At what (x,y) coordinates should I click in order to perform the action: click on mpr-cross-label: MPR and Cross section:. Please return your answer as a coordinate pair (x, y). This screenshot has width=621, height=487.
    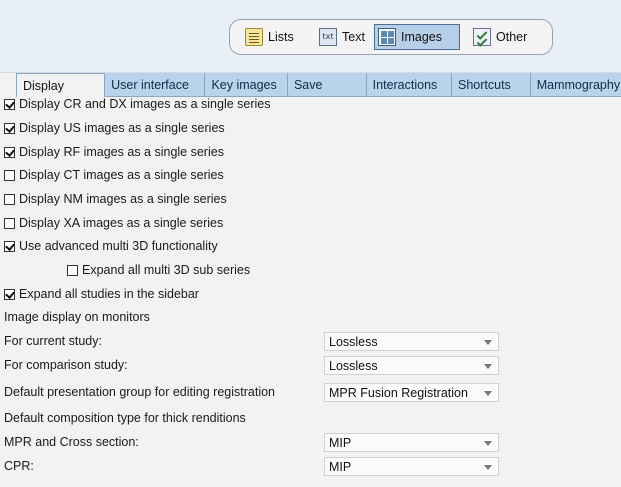
    Looking at the image, I should click on (71, 442).